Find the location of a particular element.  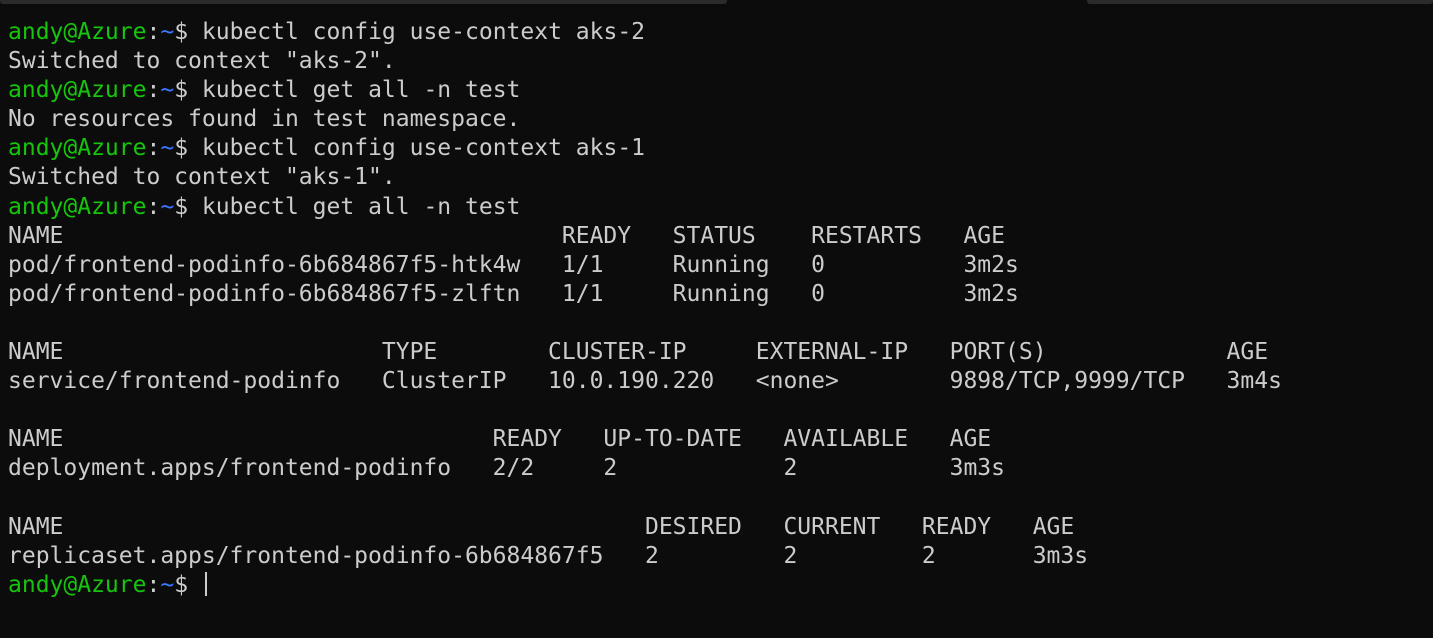

terminal-tab-strip is located at coordinates (716, 3).